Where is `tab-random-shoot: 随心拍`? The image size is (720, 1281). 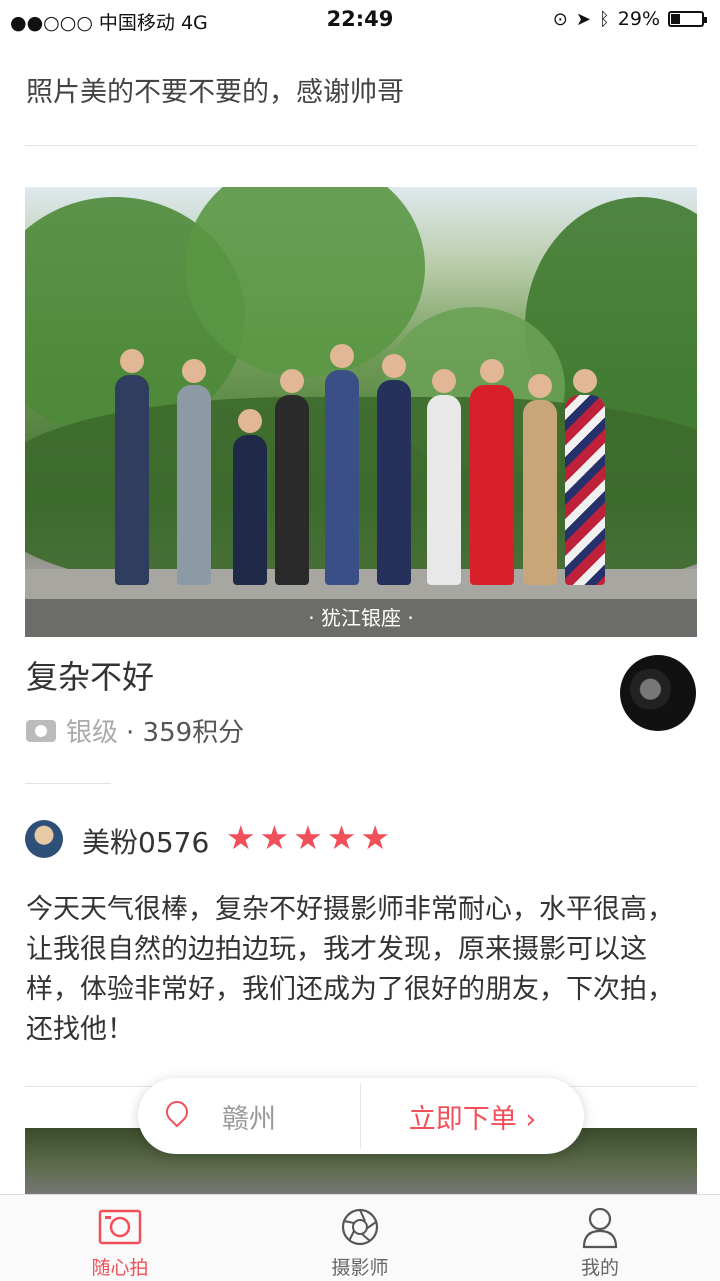
tab-random-shoot: 随心拍 is located at coordinates (120, 1238).